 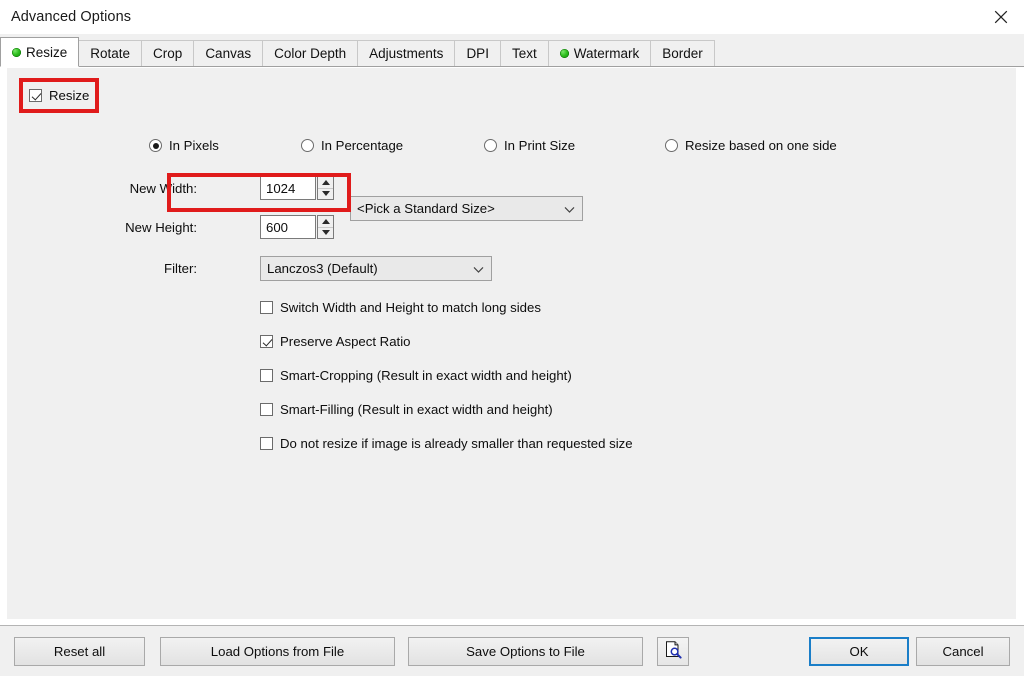 What do you see at coordinates (69, 95) in the screenshot?
I see `resize-enable-label: Resize` at bounding box center [69, 95].